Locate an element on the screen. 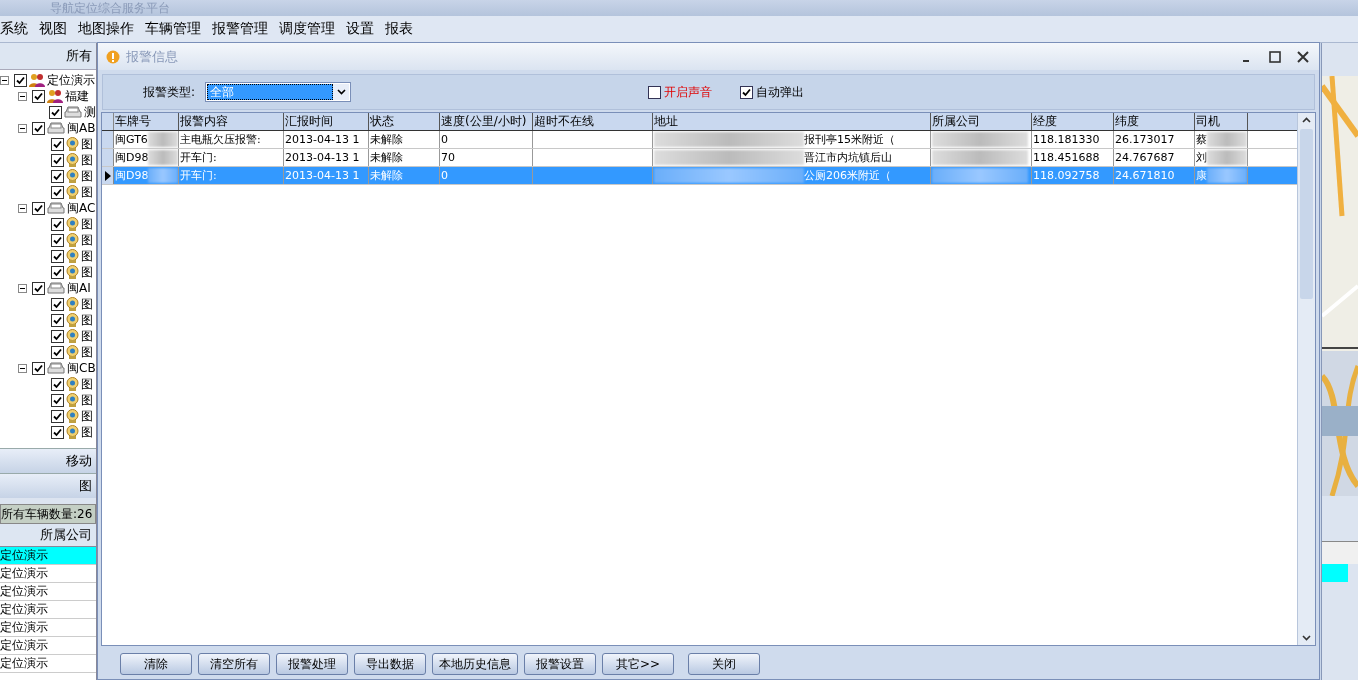 This screenshot has height=680, width=1358. column-header: 报警内容 is located at coordinates (231, 121).